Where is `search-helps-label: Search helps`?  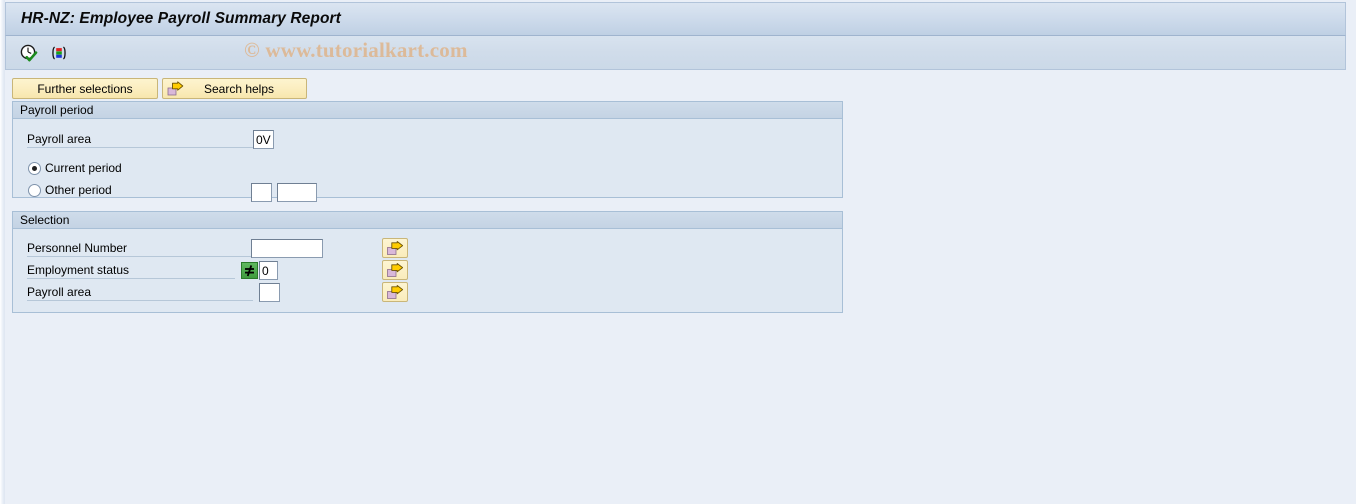
search-helps-label: Search helps is located at coordinates (239, 88).